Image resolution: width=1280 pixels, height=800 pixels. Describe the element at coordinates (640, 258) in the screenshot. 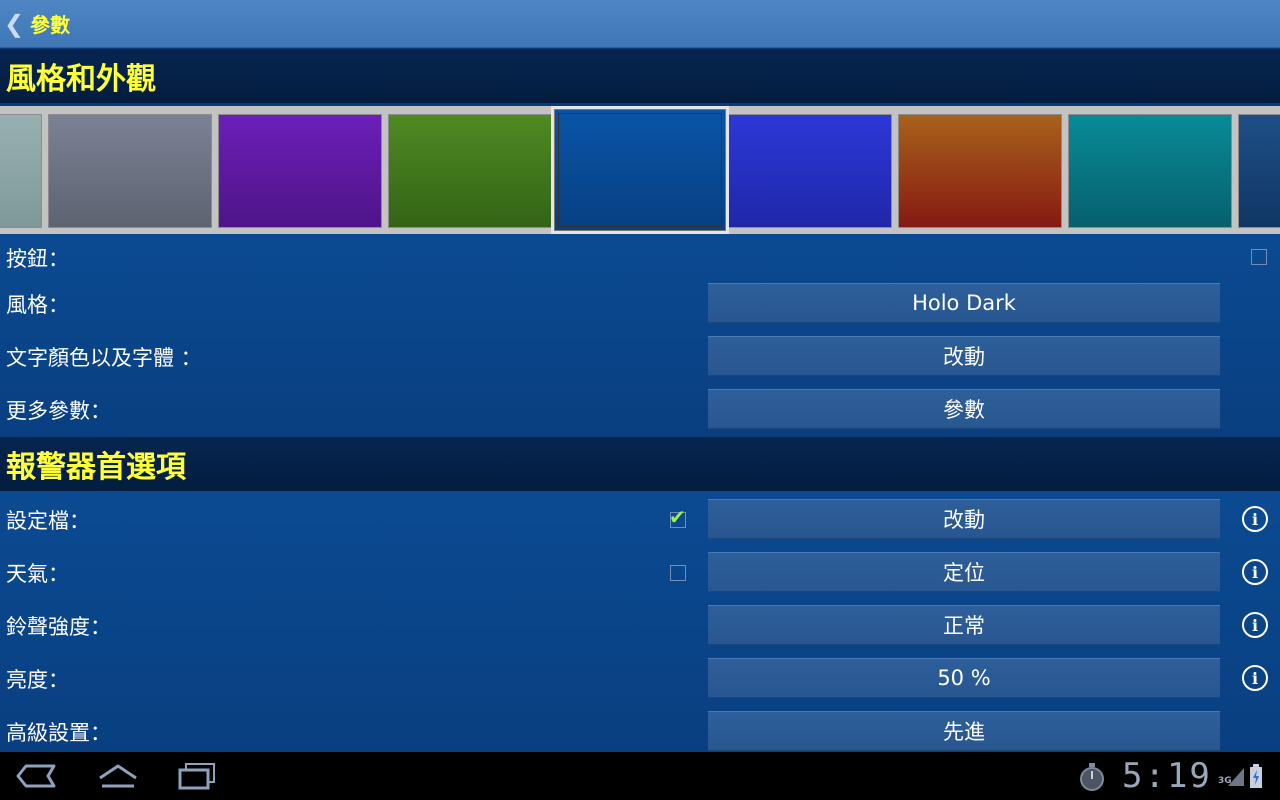

I see `row-buttons: 按鈕：` at that location.